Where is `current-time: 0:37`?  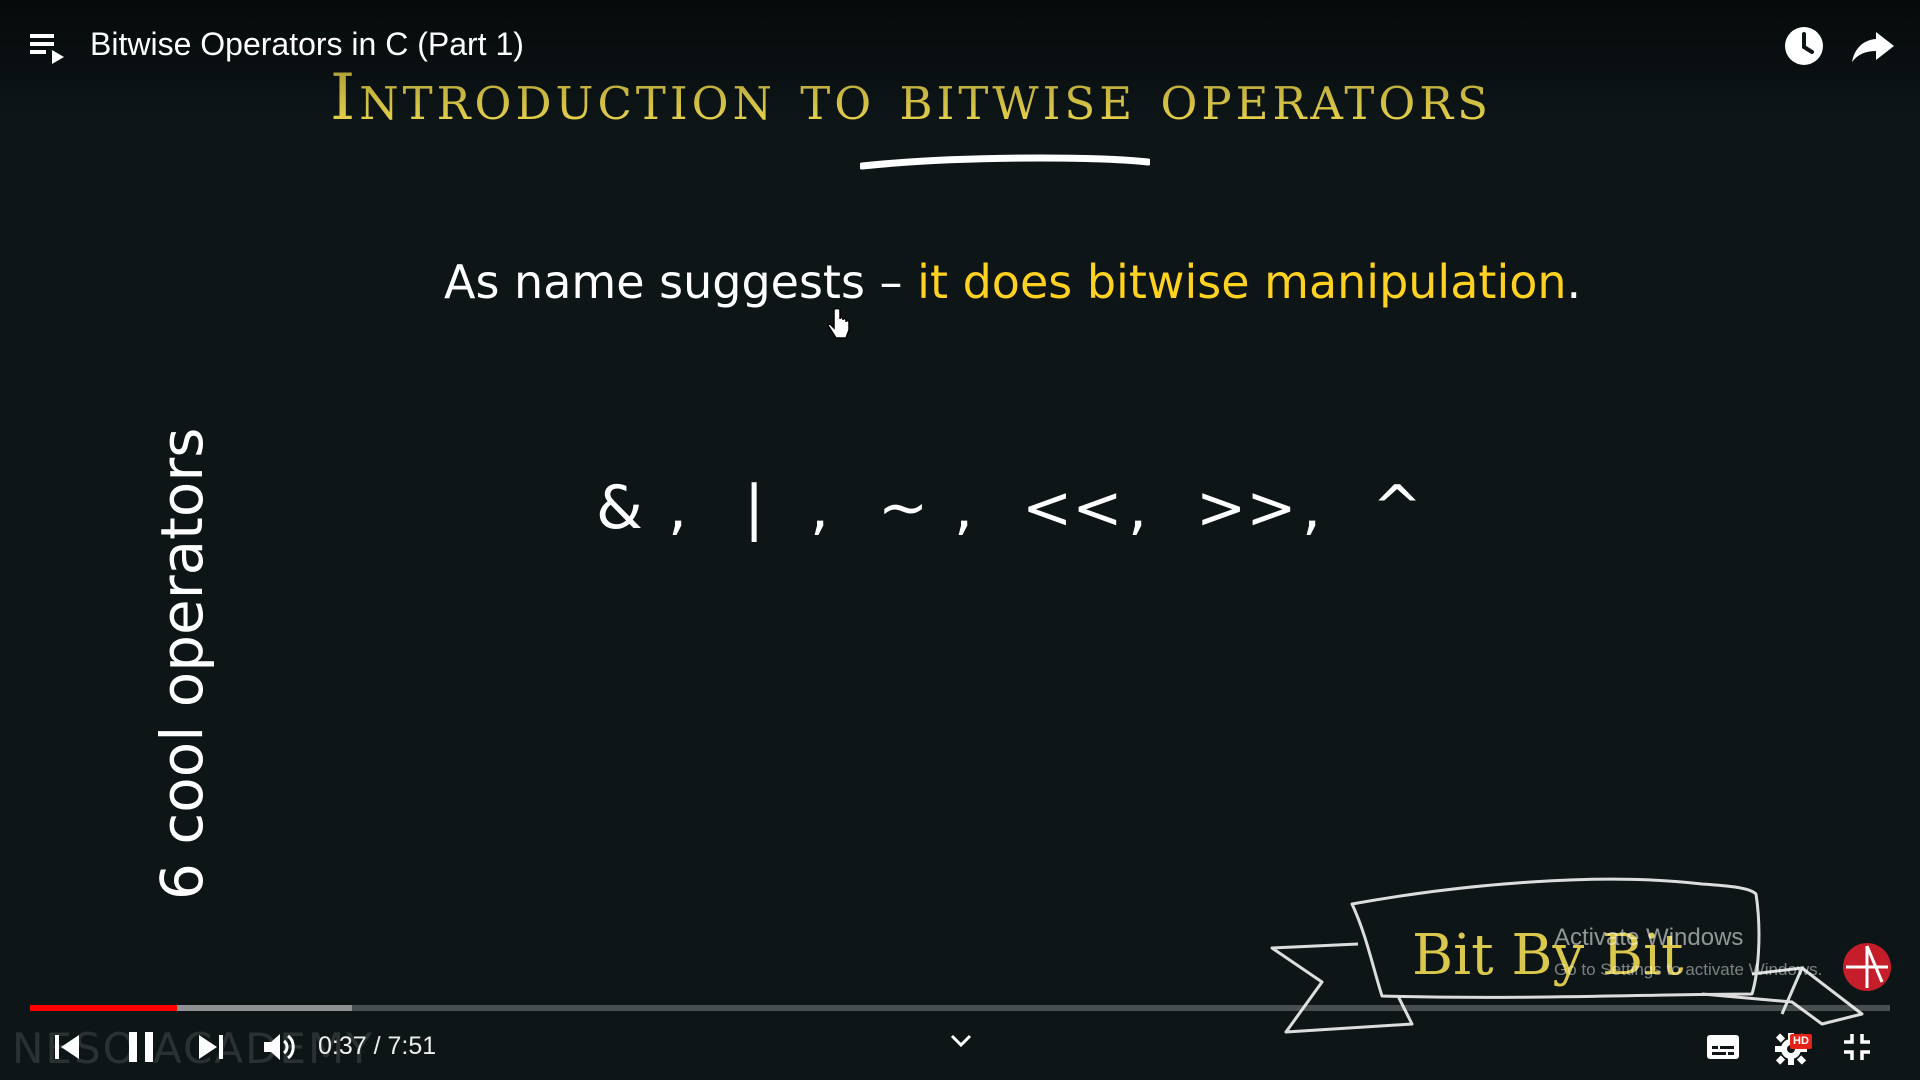 current-time: 0:37 is located at coordinates (342, 1046).